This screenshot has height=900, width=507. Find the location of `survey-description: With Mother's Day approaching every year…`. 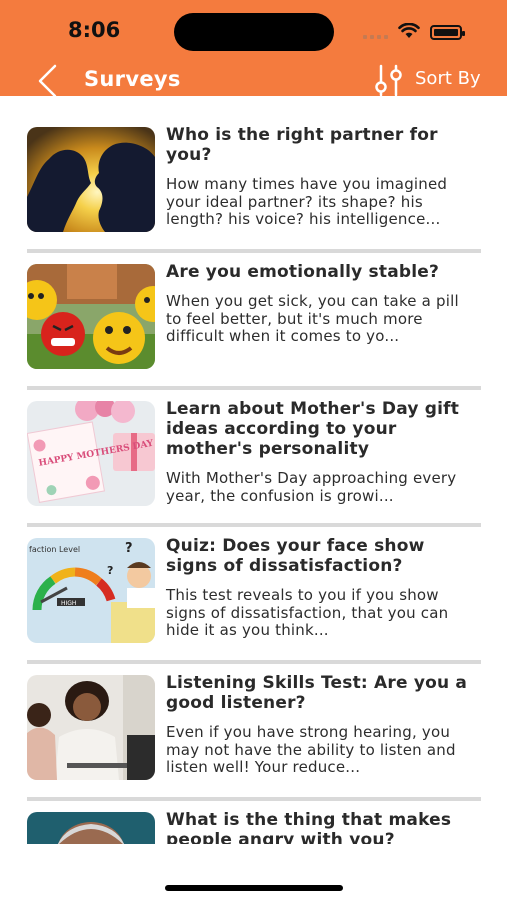

survey-description: With Mother's Day approaching every year… is located at coordinates (311, 487).